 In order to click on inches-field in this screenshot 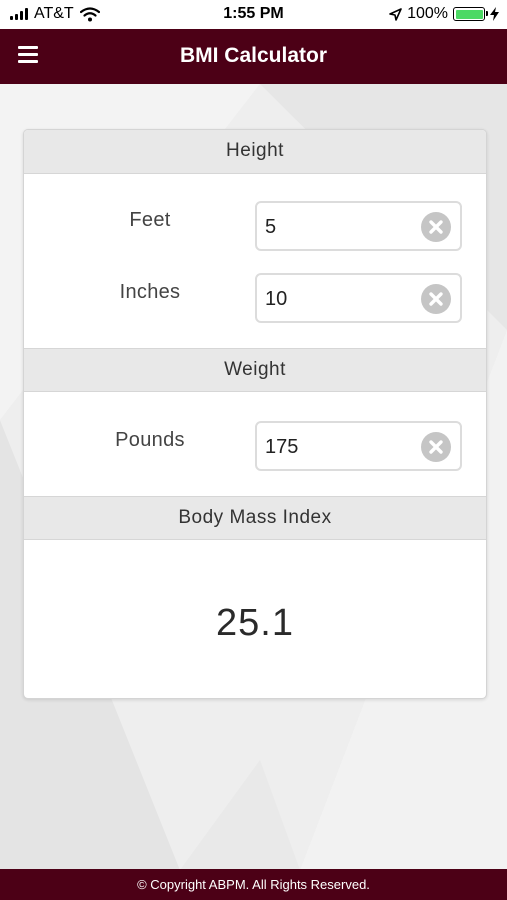, I will do `click(358, 298)`.